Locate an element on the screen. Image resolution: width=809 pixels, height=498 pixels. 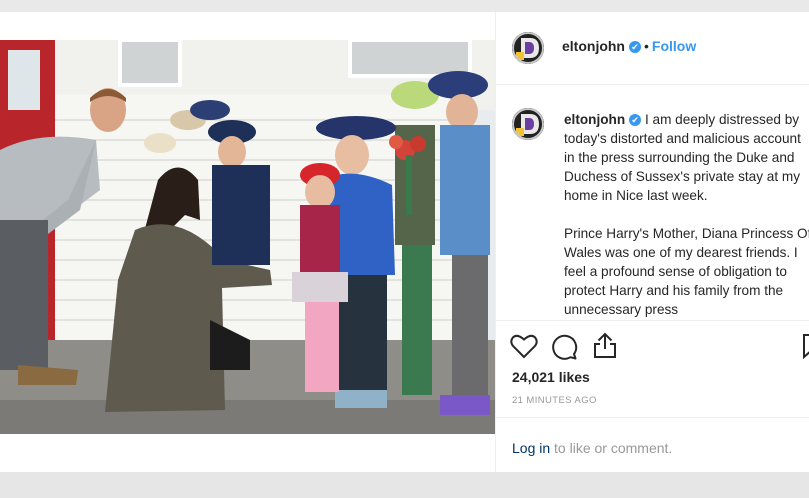
header-user-row: eltonjohn ✔ • Follow is located at coordinates (629, 47).